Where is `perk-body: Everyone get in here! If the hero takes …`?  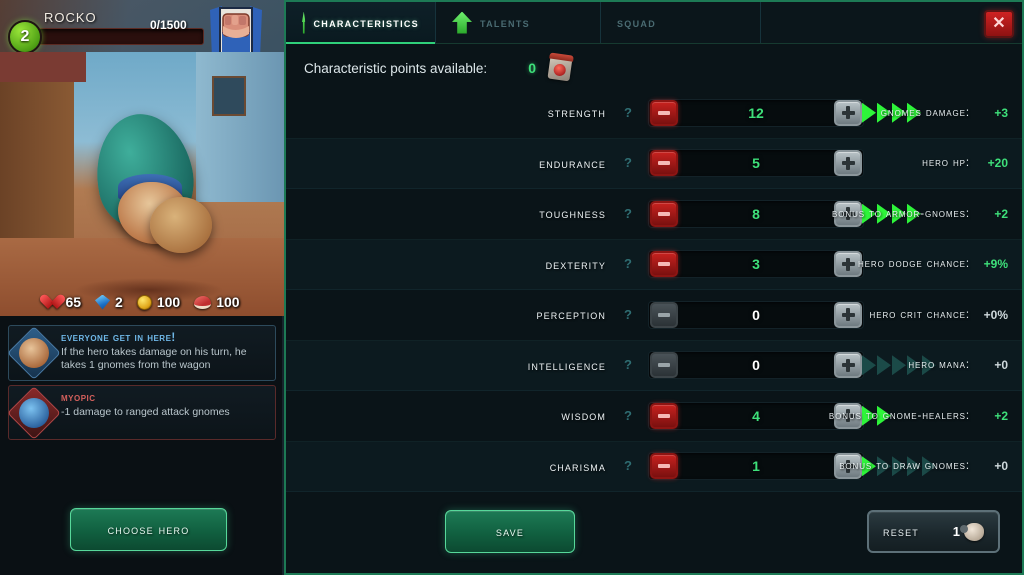
perk-body: Everyone get in here! If the hero takes … is located at coordinates (164, 353).